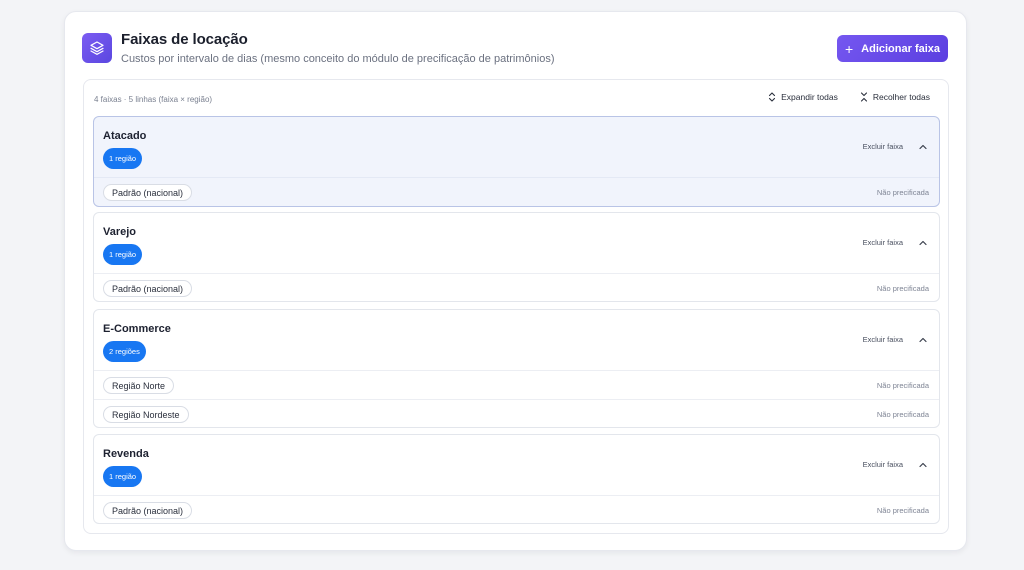  I want to click on expand-icon, so click(772, 97).